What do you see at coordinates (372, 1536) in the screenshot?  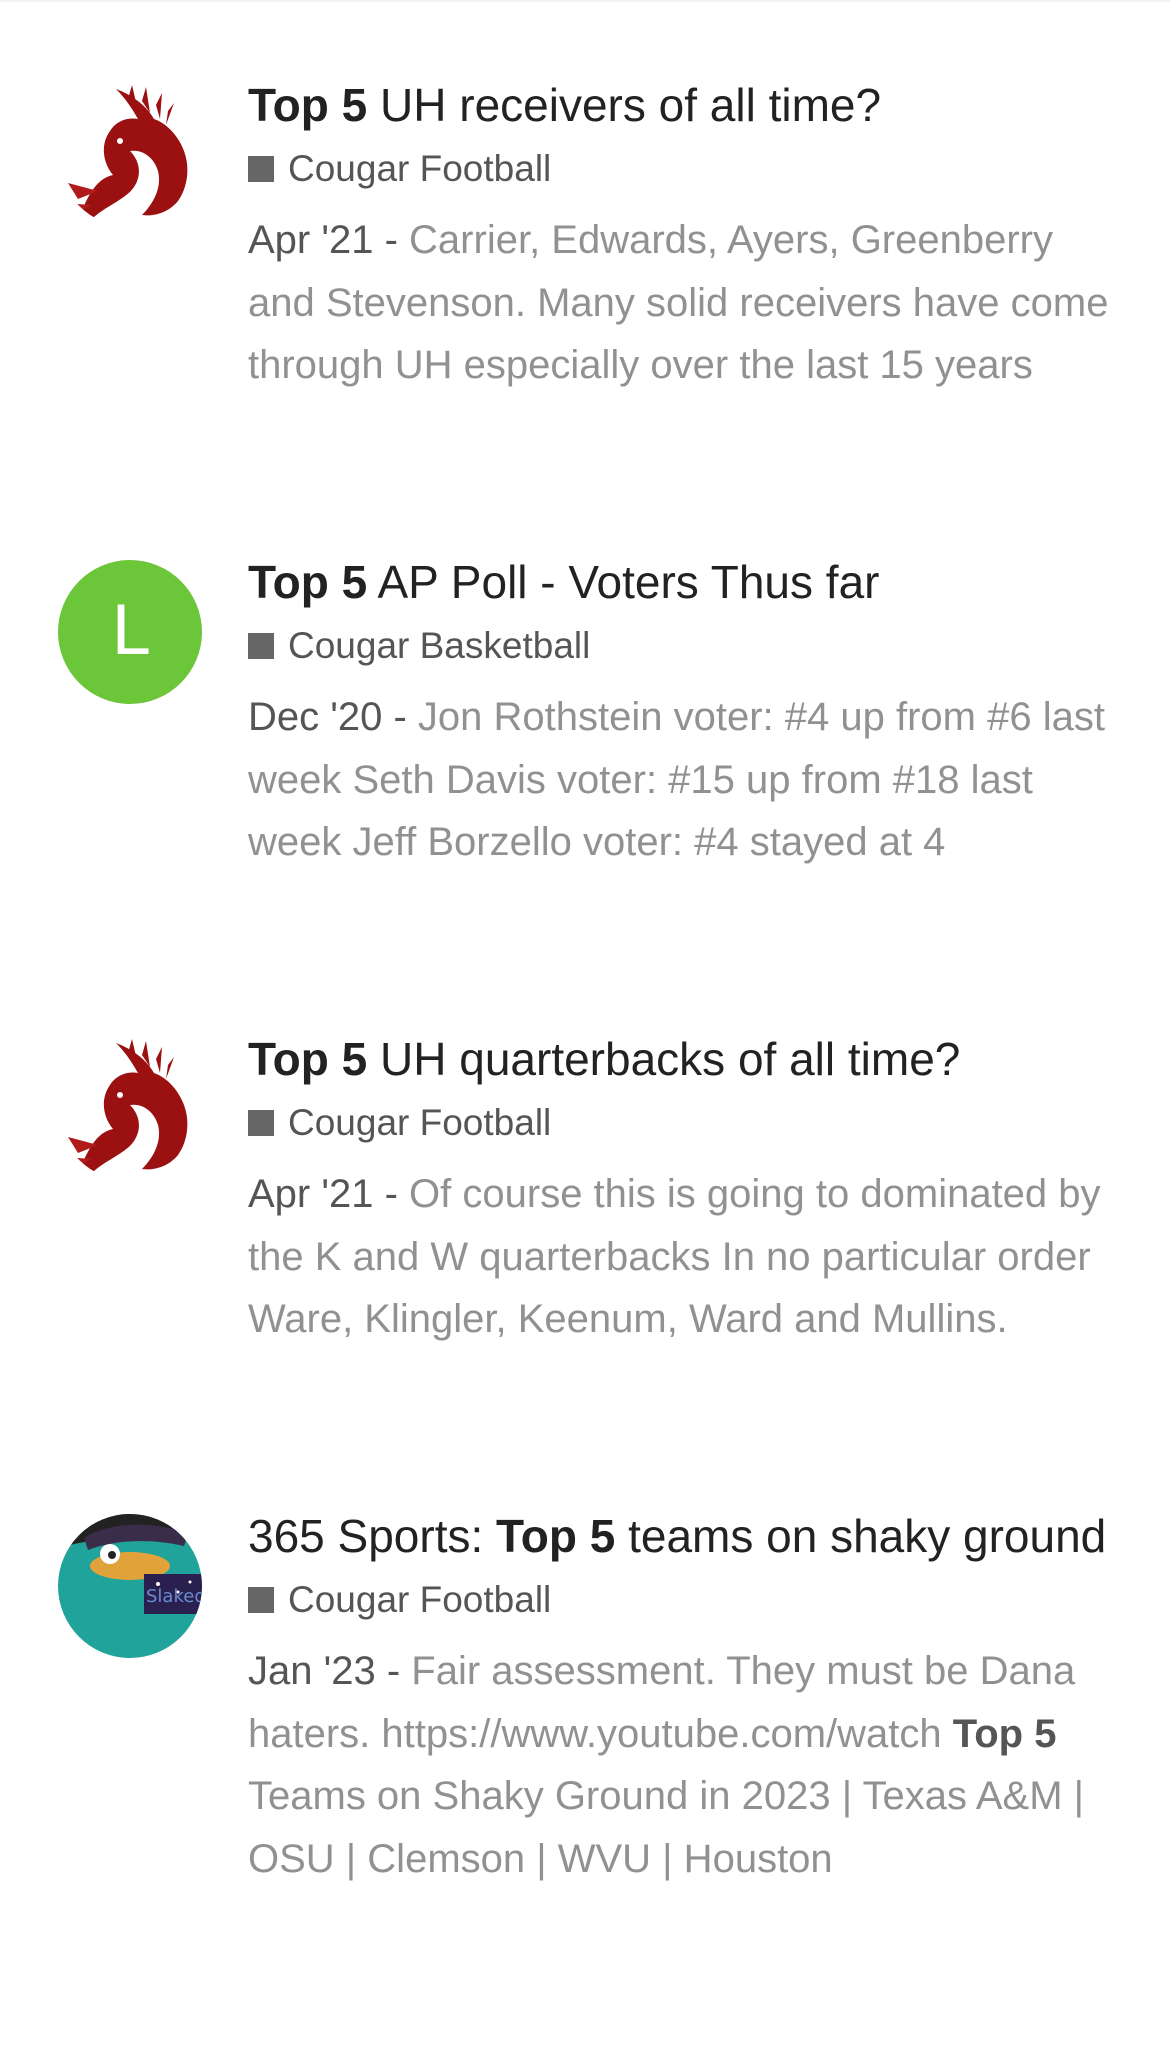 I see `title-prefix: 365 Sports:` at bounding box center [372, 1536].